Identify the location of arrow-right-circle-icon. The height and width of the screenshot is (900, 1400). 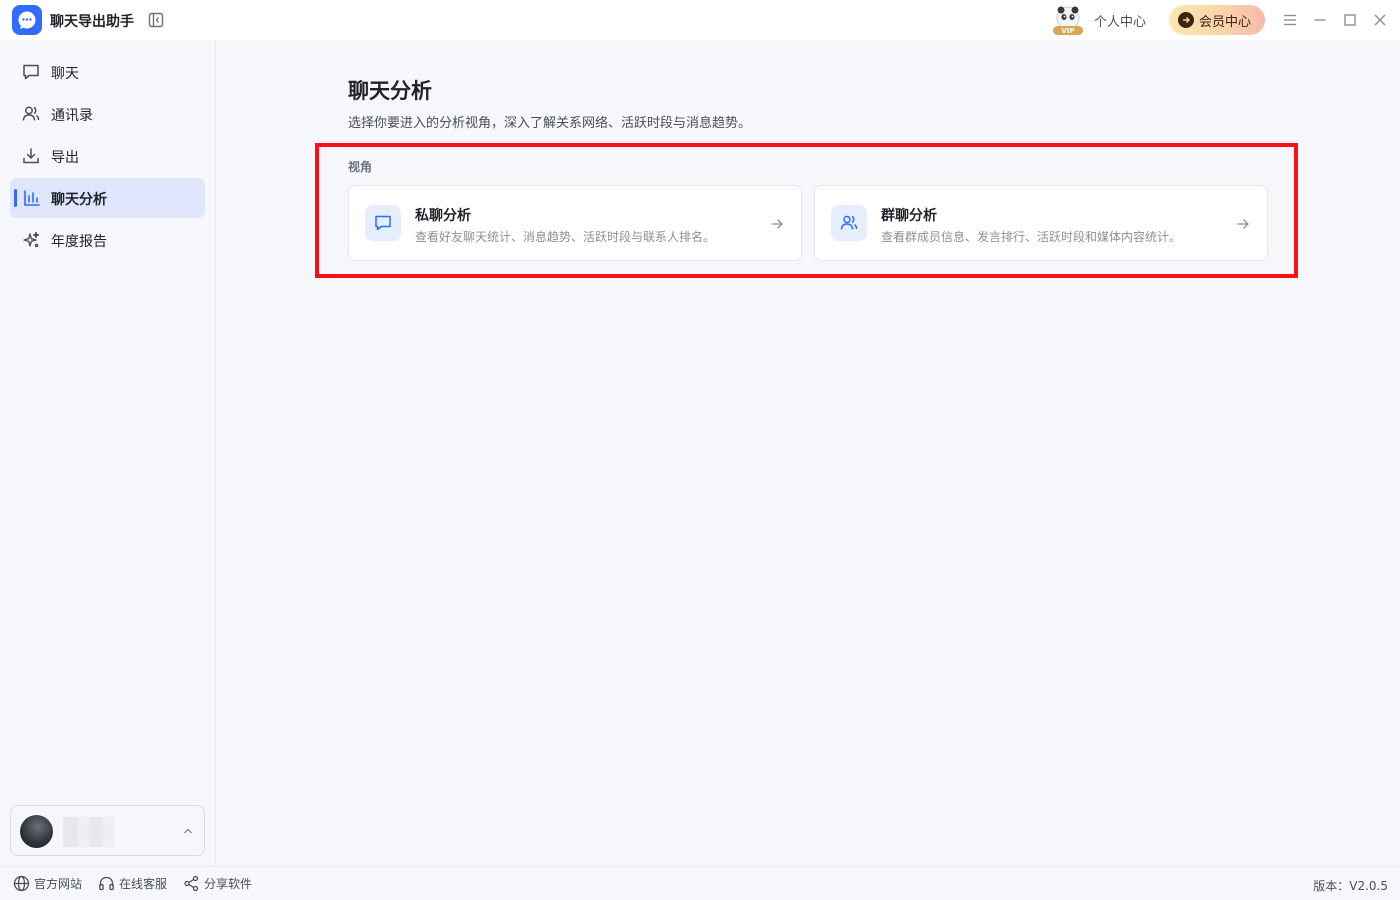
(1186, 20).